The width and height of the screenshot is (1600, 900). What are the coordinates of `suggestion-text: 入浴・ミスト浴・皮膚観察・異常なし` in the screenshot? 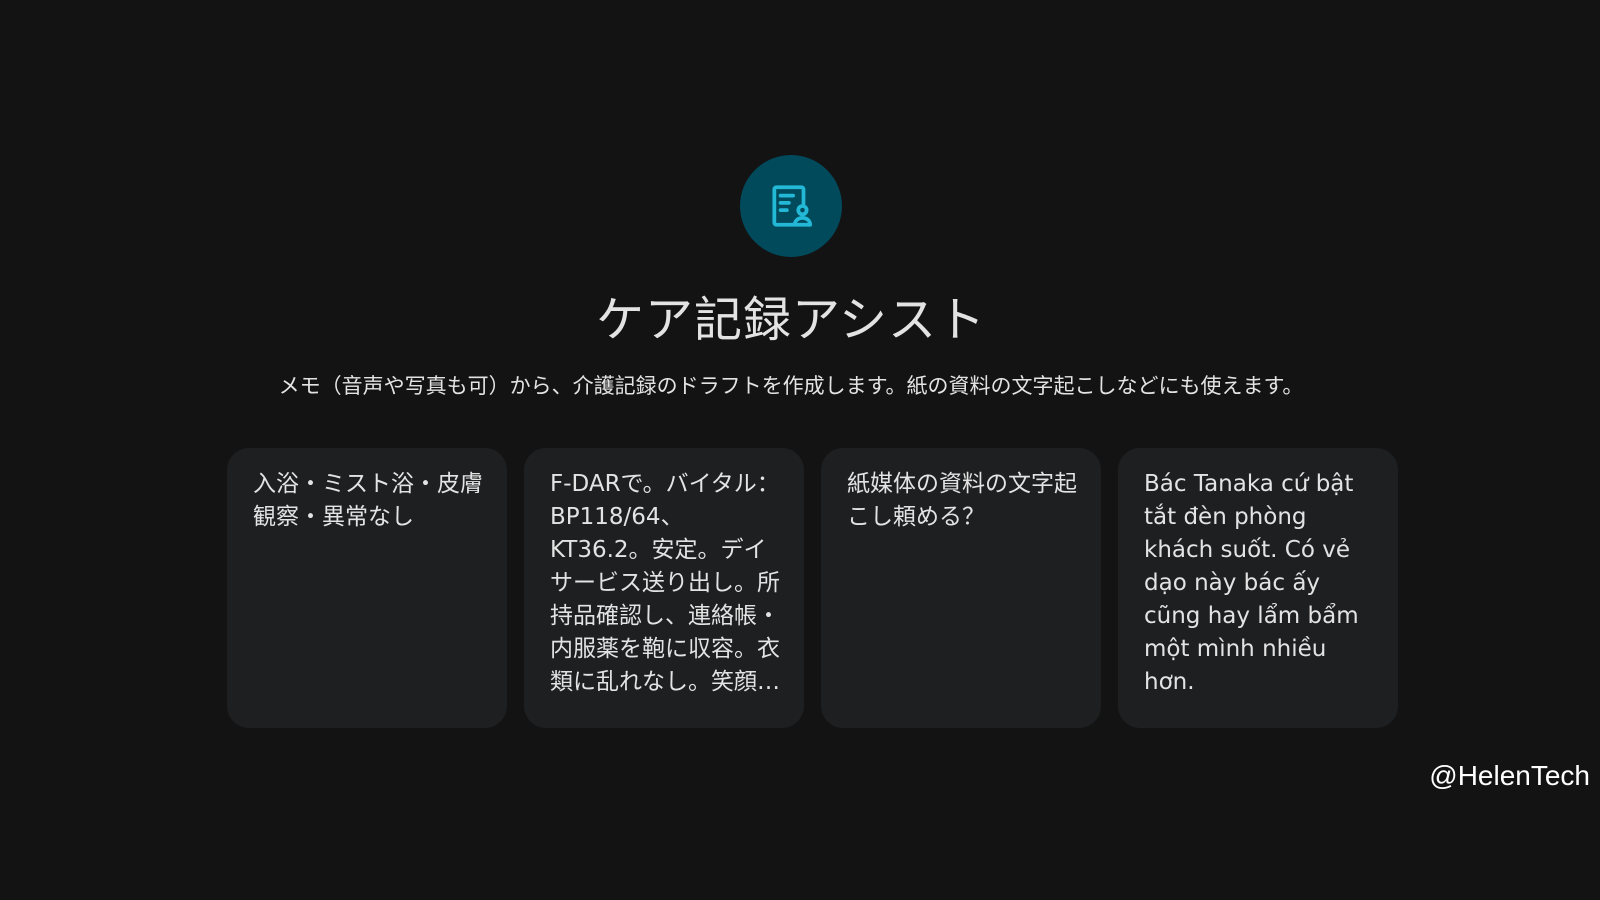 It's located at (368, 500).